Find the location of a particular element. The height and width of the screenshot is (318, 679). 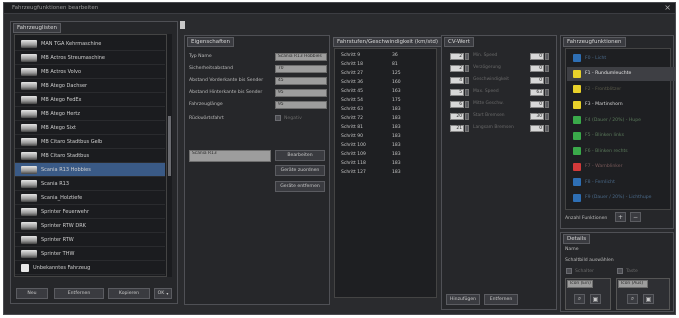

speed-row: Schritt 72 183 is located at coordinates (386, 119).